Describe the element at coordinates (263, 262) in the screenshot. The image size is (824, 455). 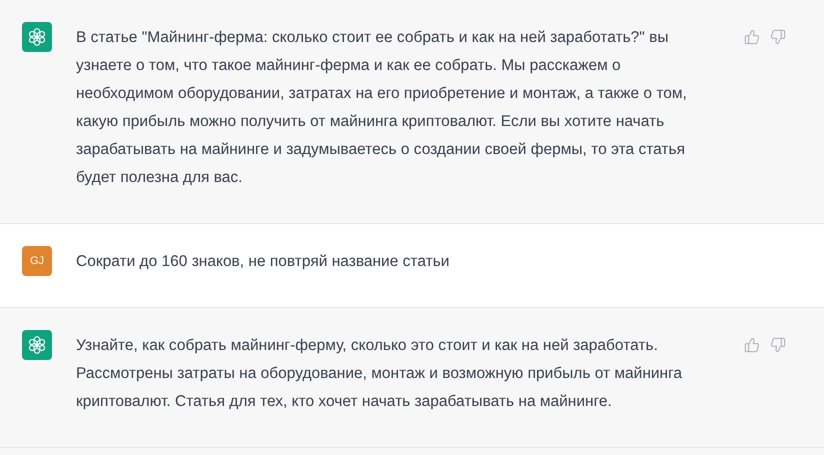
I see `message-text: Сократи до 160 знаков, не повтряй название статьи` at that location.